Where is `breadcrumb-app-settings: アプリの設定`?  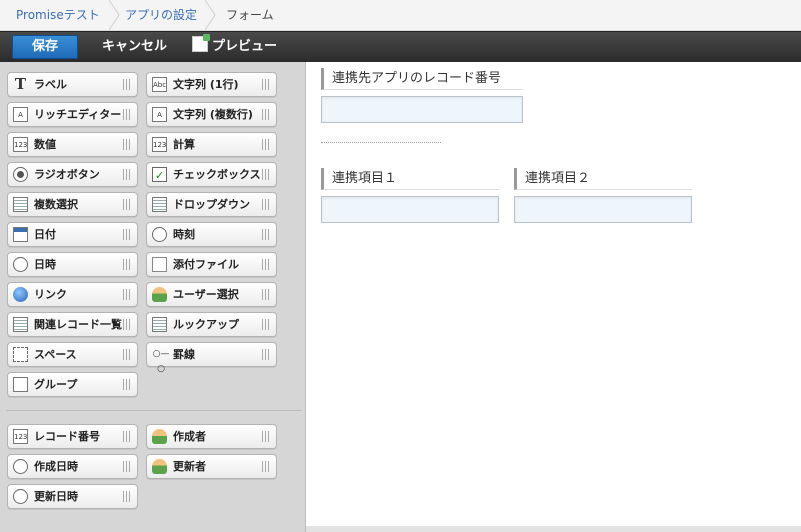
breadcrumb-app-settings: アプリの設定 is located at coordinates (161, 15).